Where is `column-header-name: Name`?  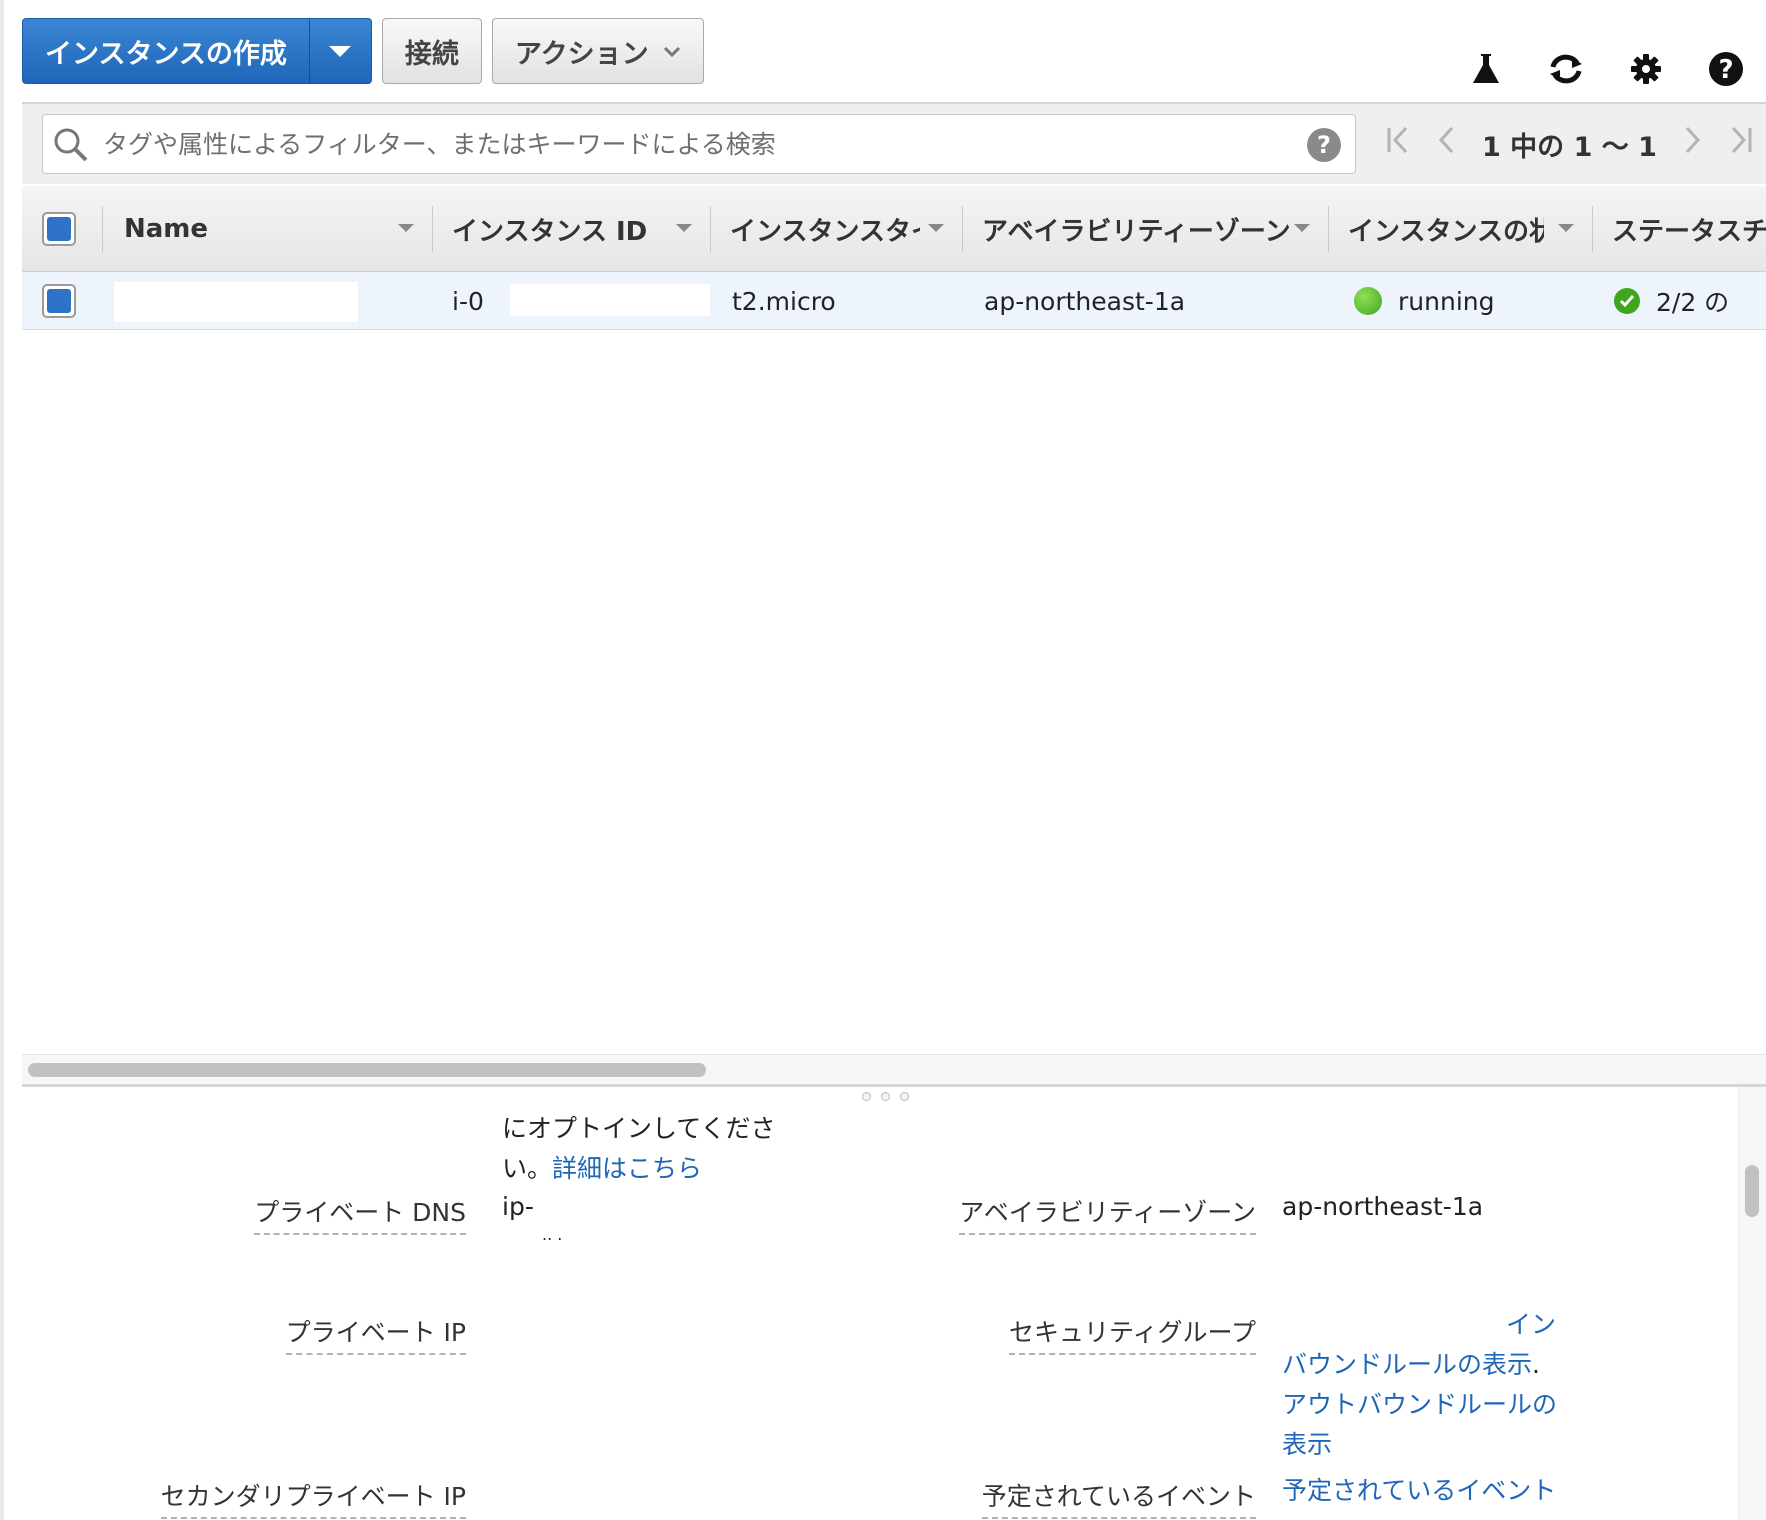 column-header-name: Name is located at coordinates (273, 229).